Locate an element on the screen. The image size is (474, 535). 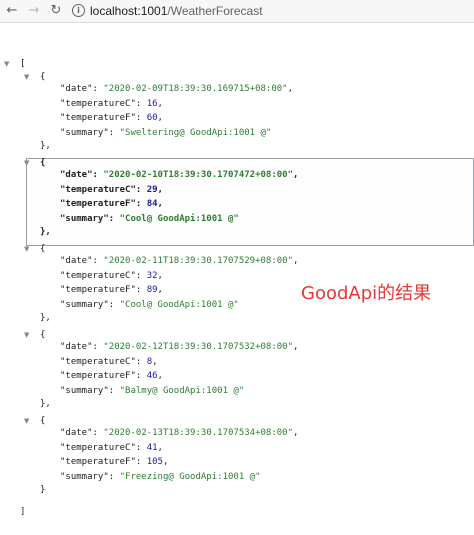
json-value: 29 is located at coordinates (152, 189).